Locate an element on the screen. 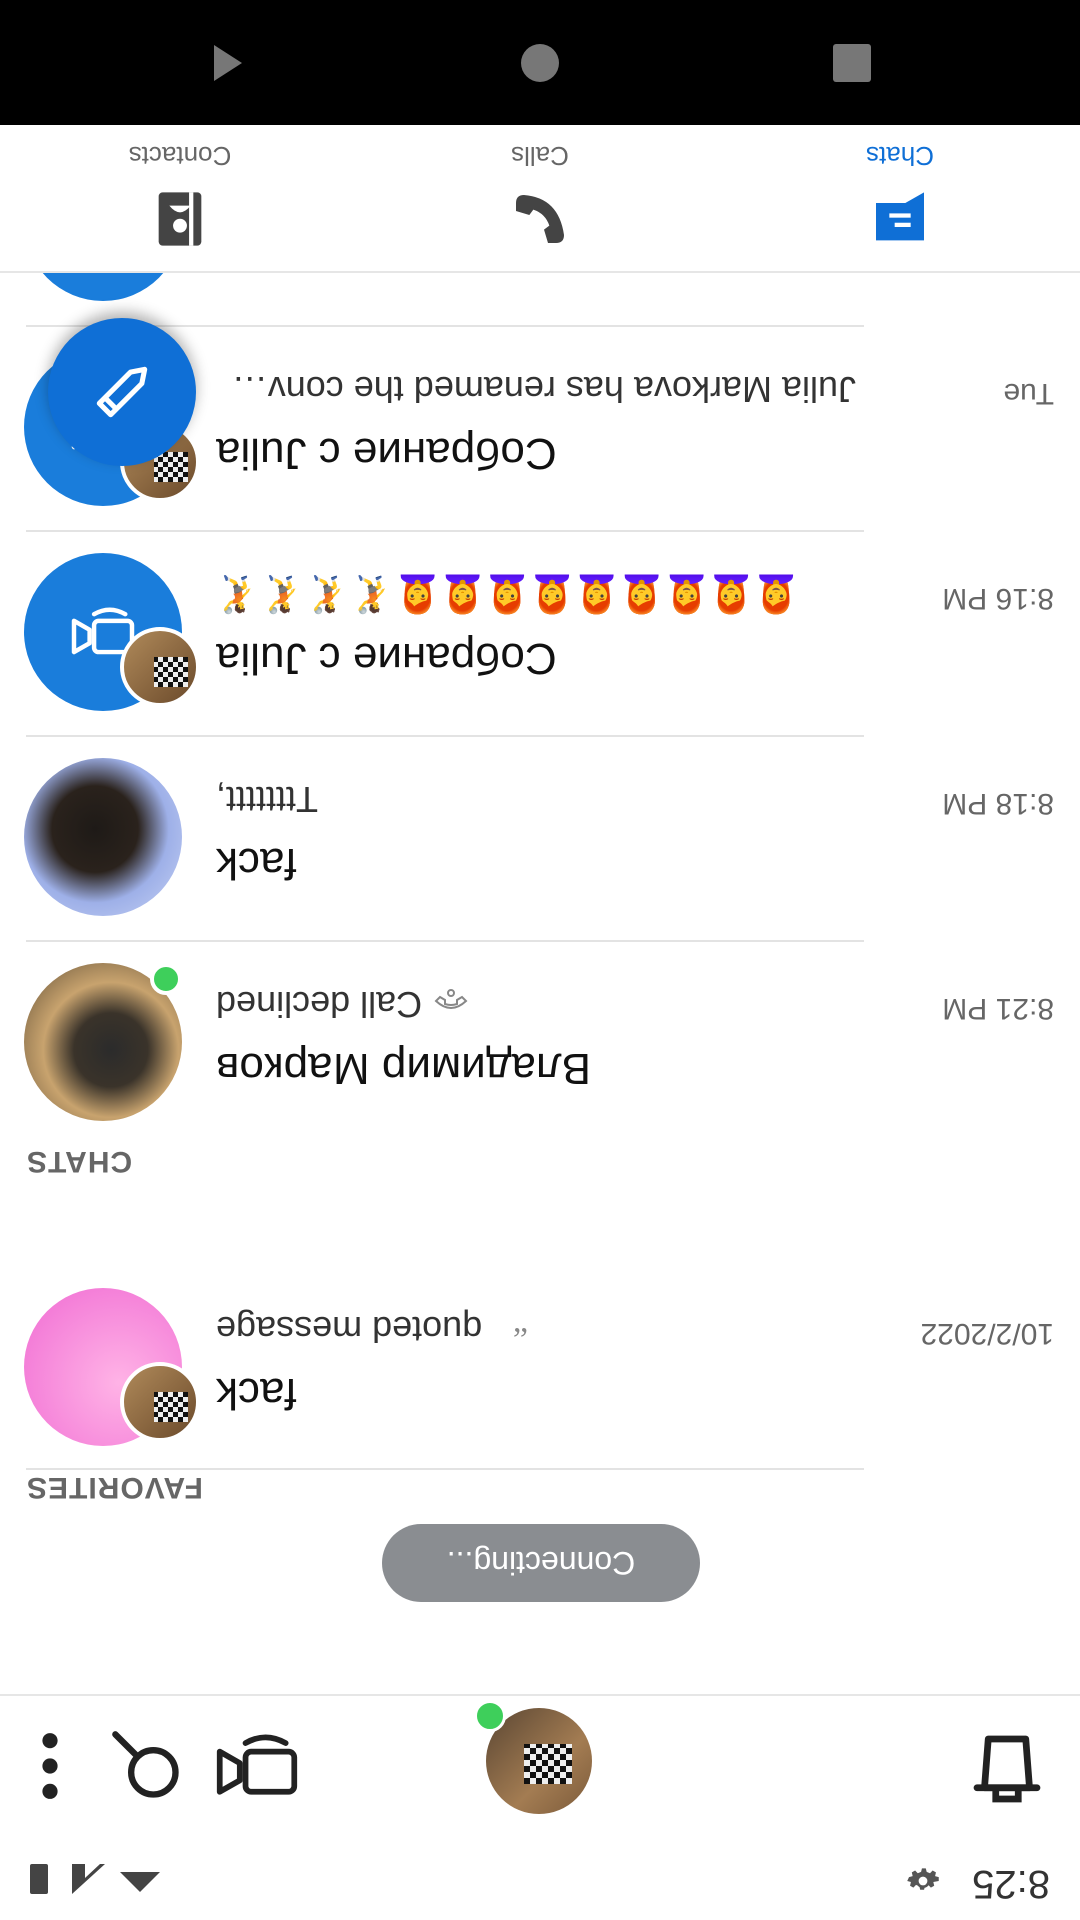  chat-time: 10/2/2022 is located at coordinates (987, 1333).